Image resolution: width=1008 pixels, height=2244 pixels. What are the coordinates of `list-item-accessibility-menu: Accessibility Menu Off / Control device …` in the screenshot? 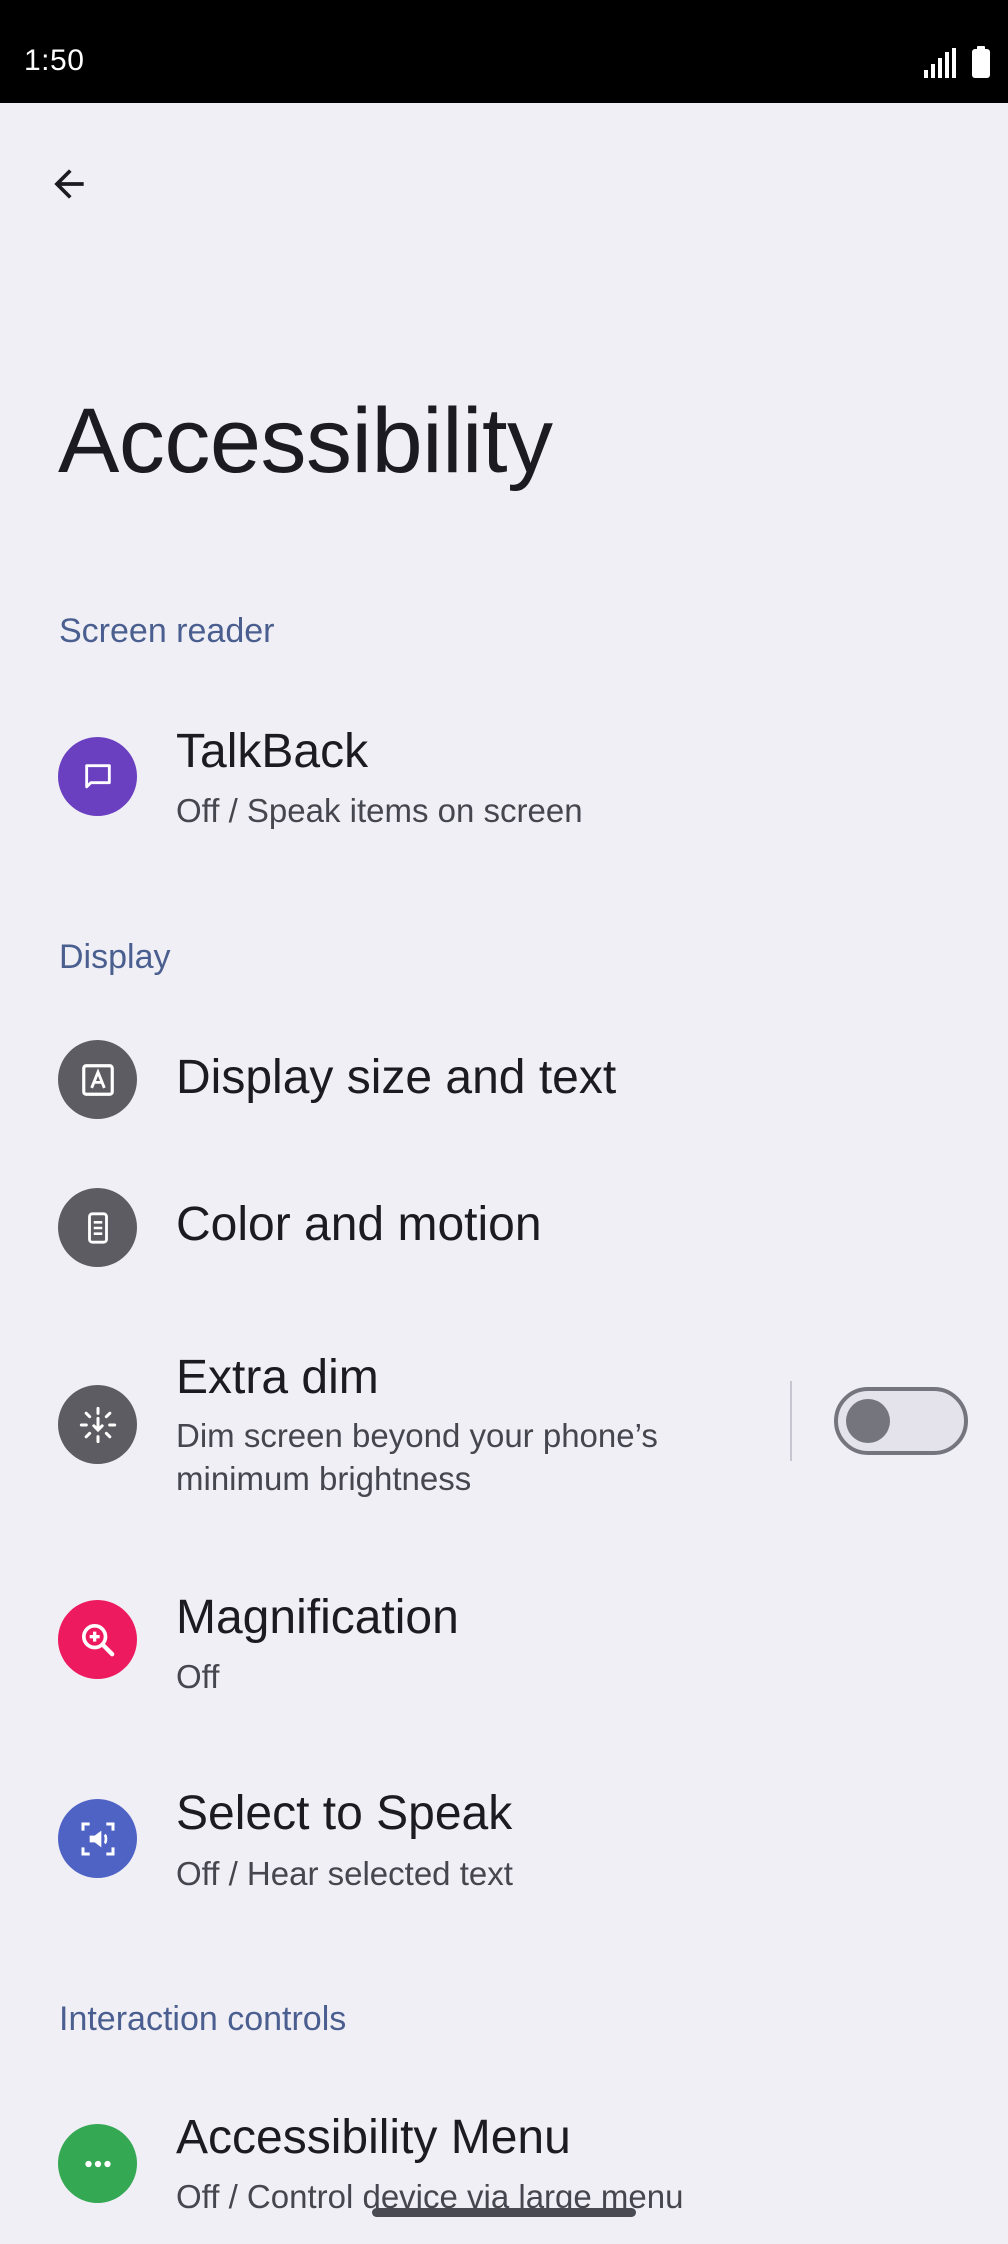 It's located at (504, 2167).